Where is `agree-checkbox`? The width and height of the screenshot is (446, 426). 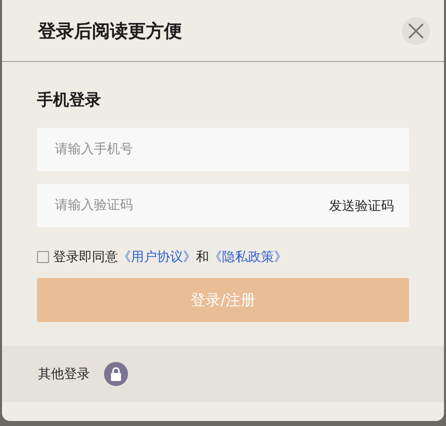
agree-checkbox is located at coordinates (43, 257).